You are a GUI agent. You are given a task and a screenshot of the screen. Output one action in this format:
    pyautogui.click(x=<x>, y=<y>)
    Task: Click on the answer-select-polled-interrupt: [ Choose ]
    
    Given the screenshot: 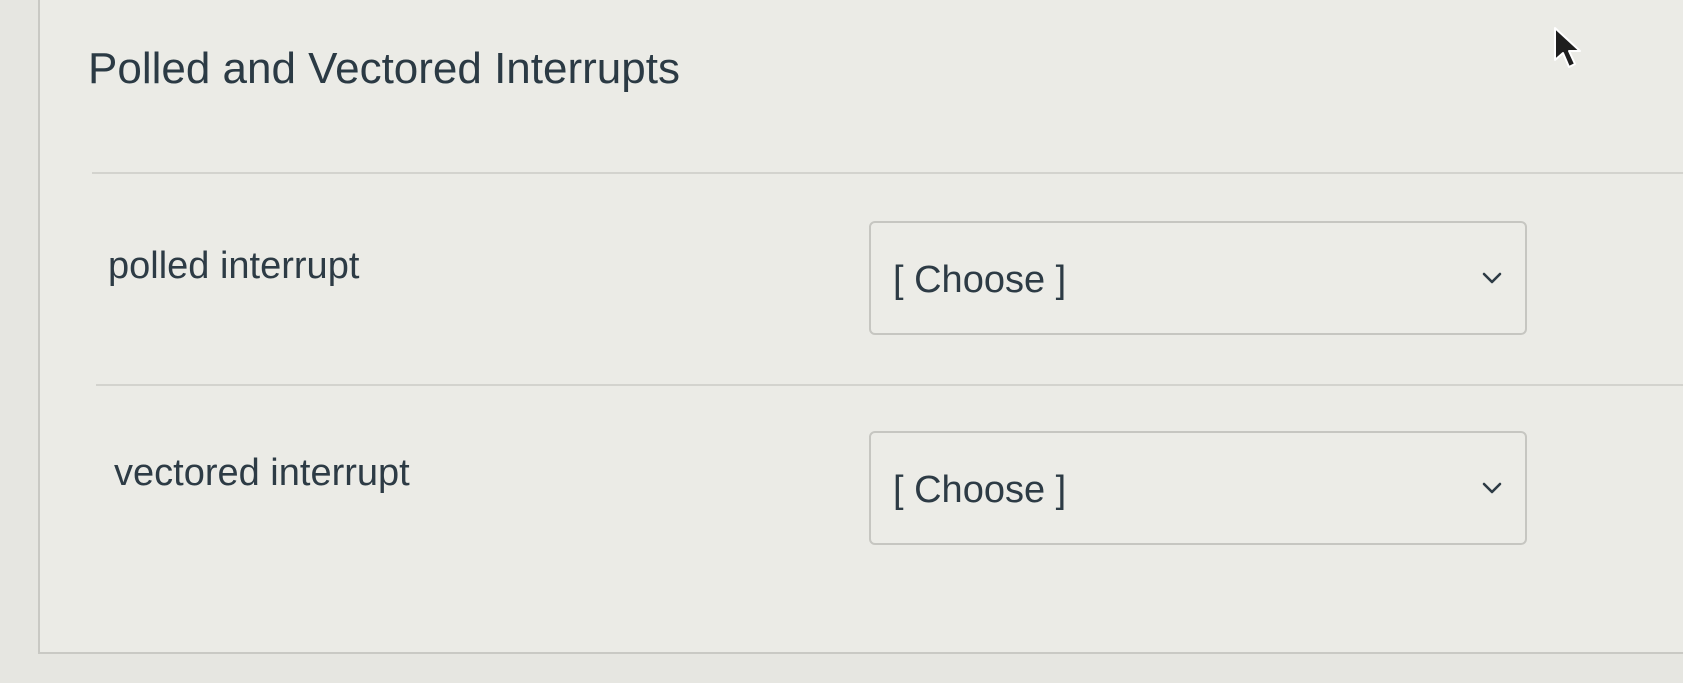 What is the action you would take?
    pyautogui.click(x=1198, y=278)
    